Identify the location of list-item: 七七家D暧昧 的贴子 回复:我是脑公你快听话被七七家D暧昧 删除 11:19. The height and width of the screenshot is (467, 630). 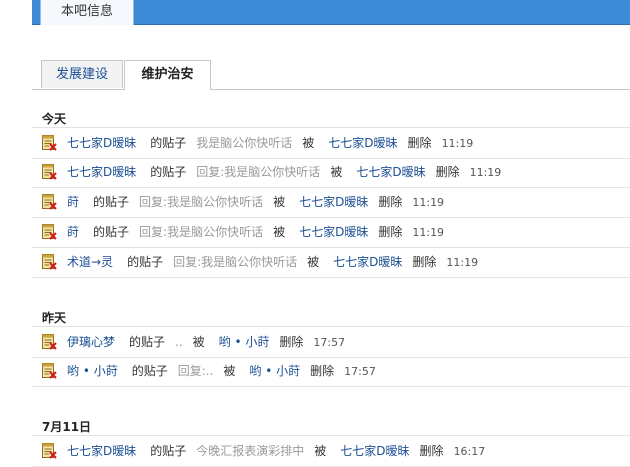
(331, 172).